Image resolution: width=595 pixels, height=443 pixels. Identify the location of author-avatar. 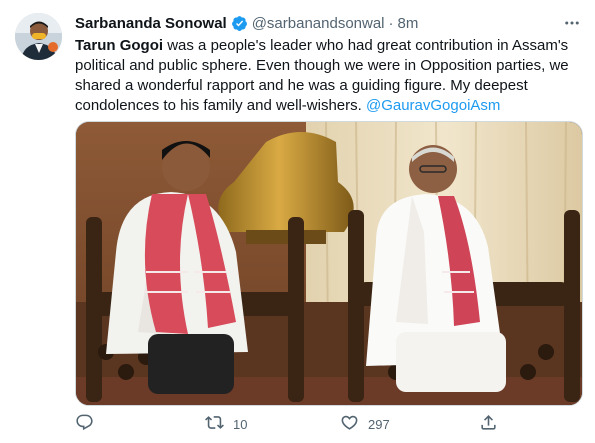
(38, 36).